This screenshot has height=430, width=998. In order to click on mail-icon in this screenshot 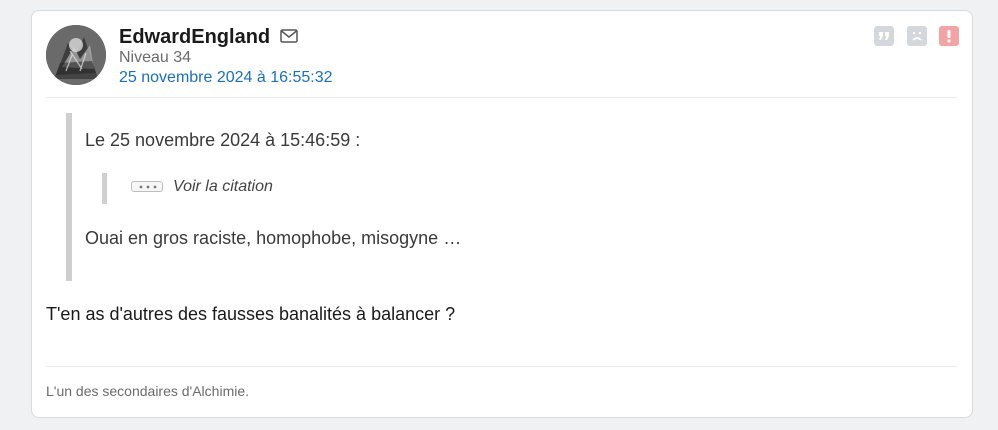, I will do `click(289, 36)`.